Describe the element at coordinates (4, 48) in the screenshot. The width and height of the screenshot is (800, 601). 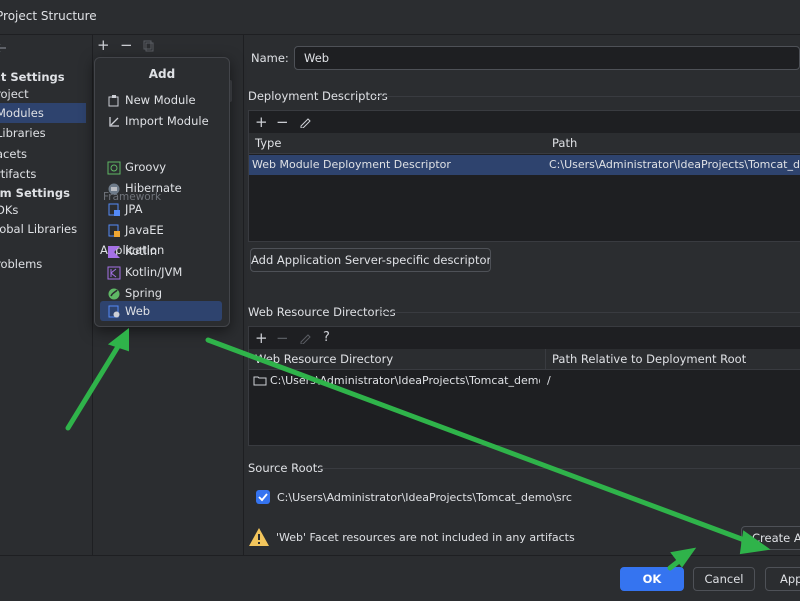
I see `back-arrow-icon` at that location.